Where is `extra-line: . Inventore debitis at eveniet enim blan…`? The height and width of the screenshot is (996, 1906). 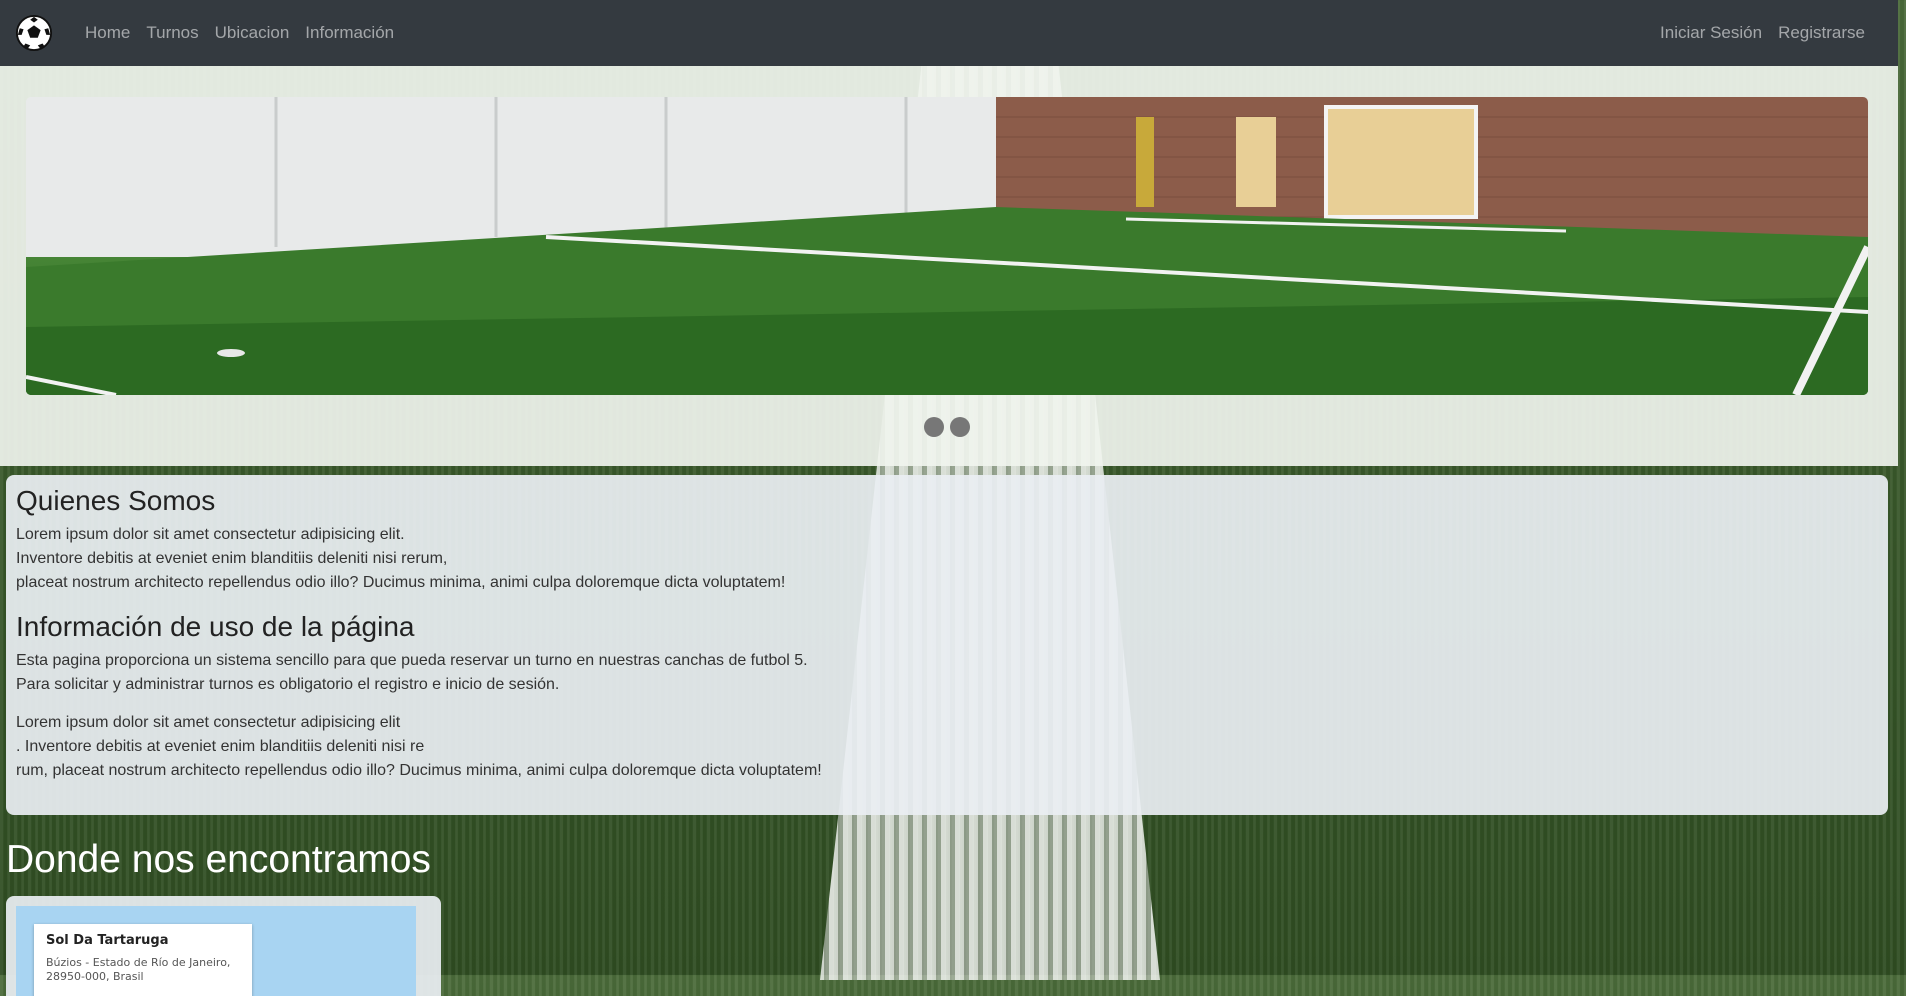
extra-line: . Inventore debitis at eveniet enim blan… is located at coordinates (220, 746).